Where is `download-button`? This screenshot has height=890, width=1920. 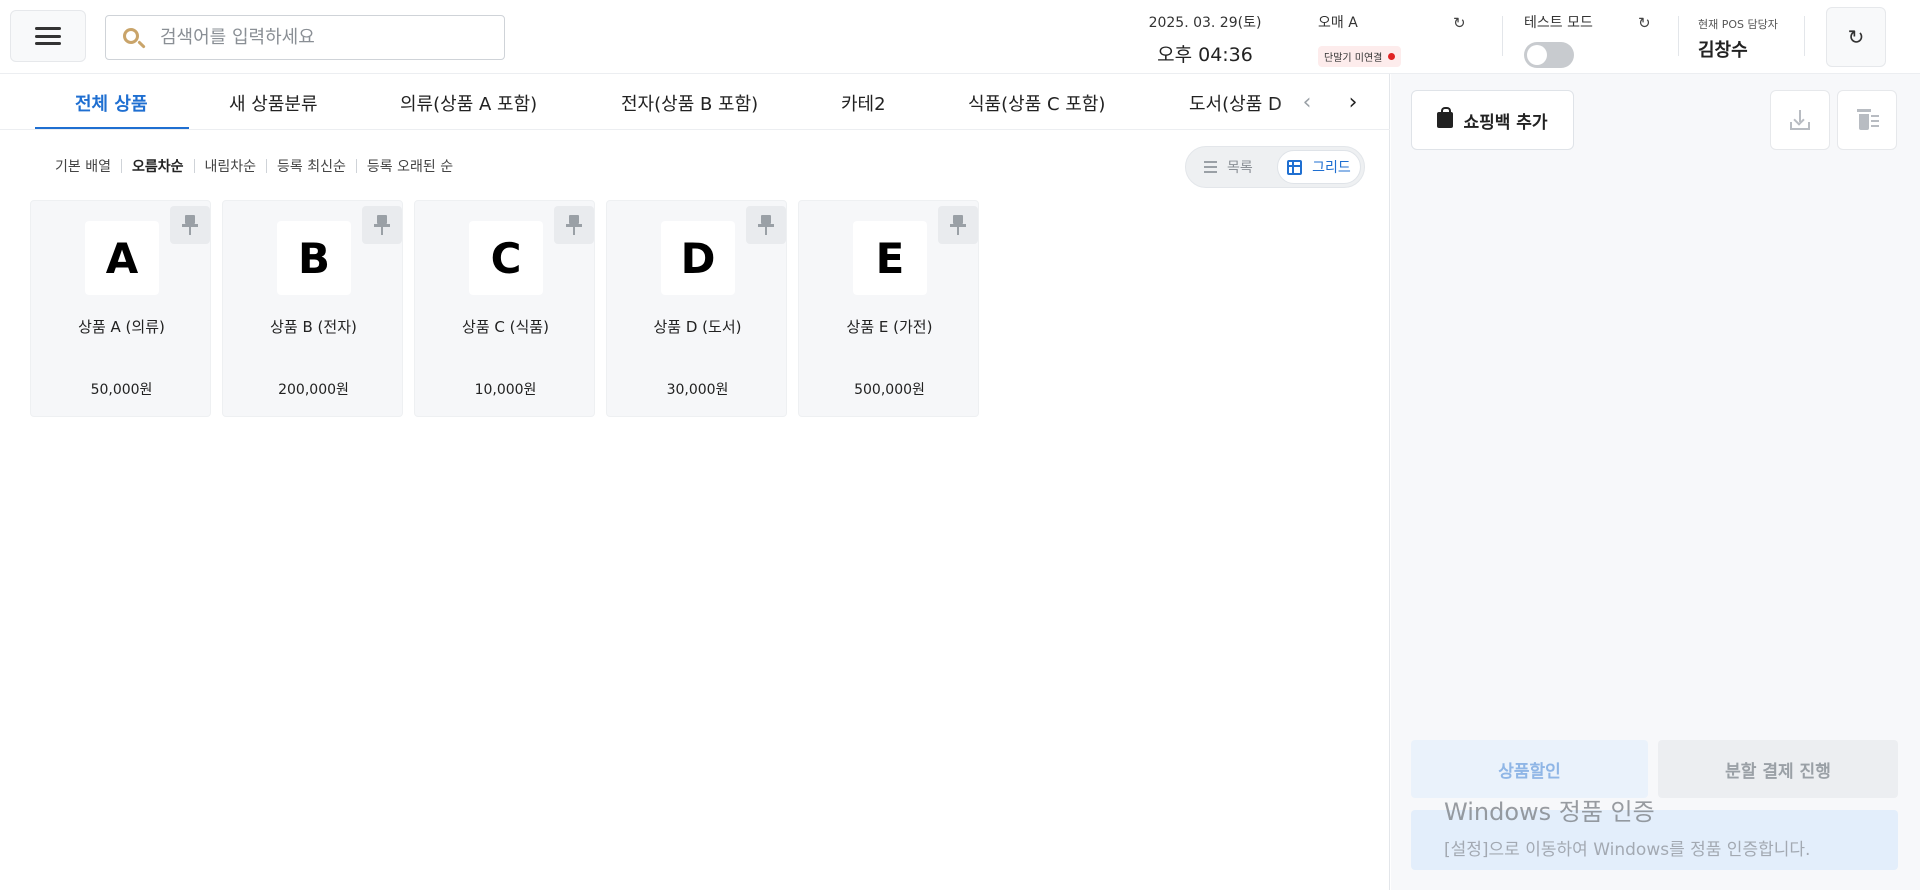
download-button is located at coordinates (1800, 120).